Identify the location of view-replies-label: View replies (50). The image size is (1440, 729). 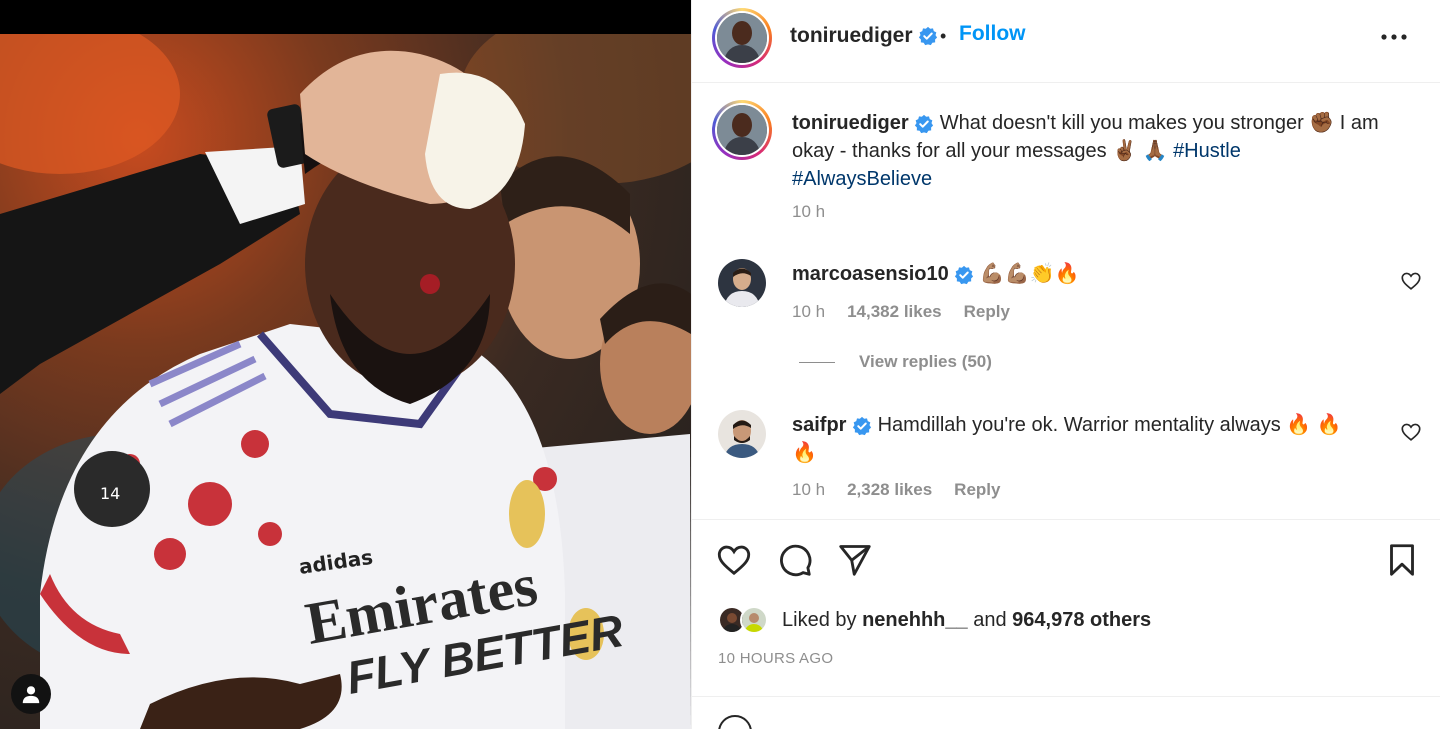
(925, 362).